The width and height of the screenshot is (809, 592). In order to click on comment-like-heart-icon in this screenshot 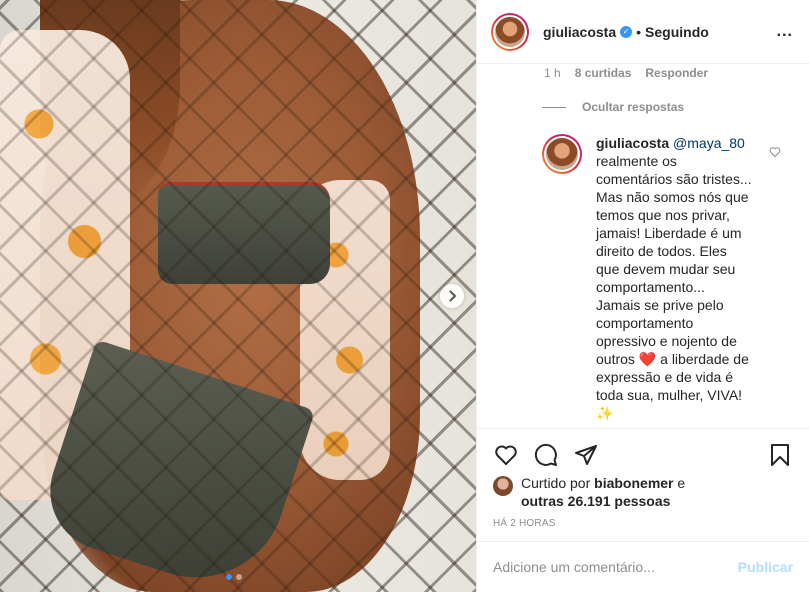, I will do `click(775, 152)`.